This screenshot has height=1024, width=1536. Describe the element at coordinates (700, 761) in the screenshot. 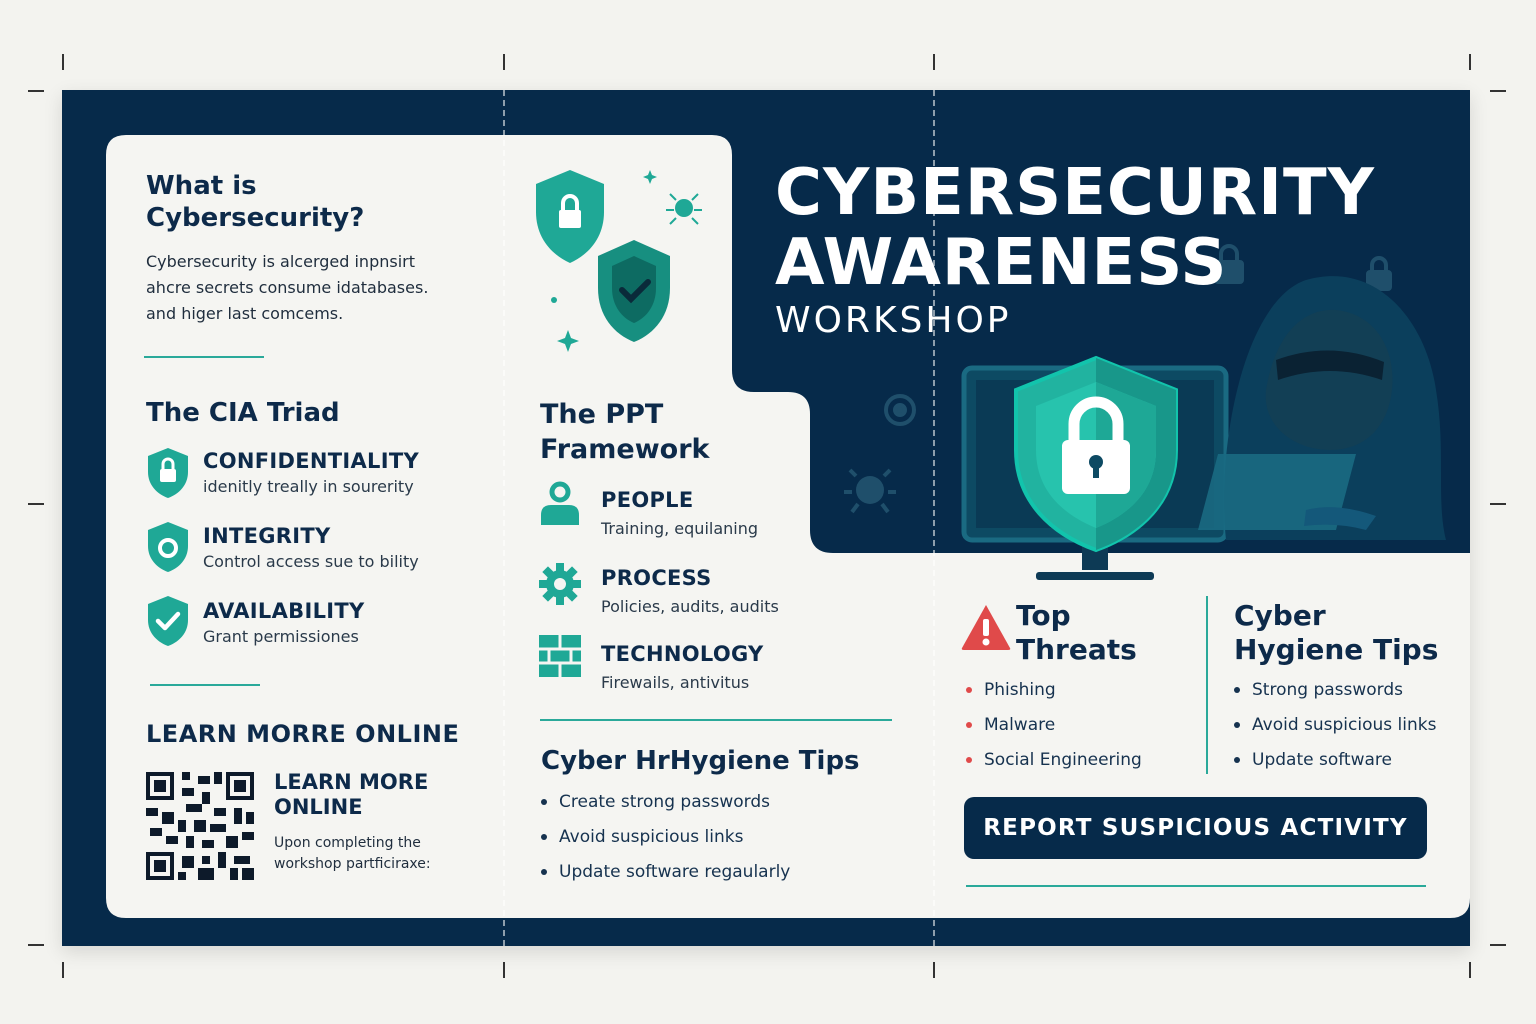

I see `tips-heading: Cyber HrHygiene Tips` at that location.